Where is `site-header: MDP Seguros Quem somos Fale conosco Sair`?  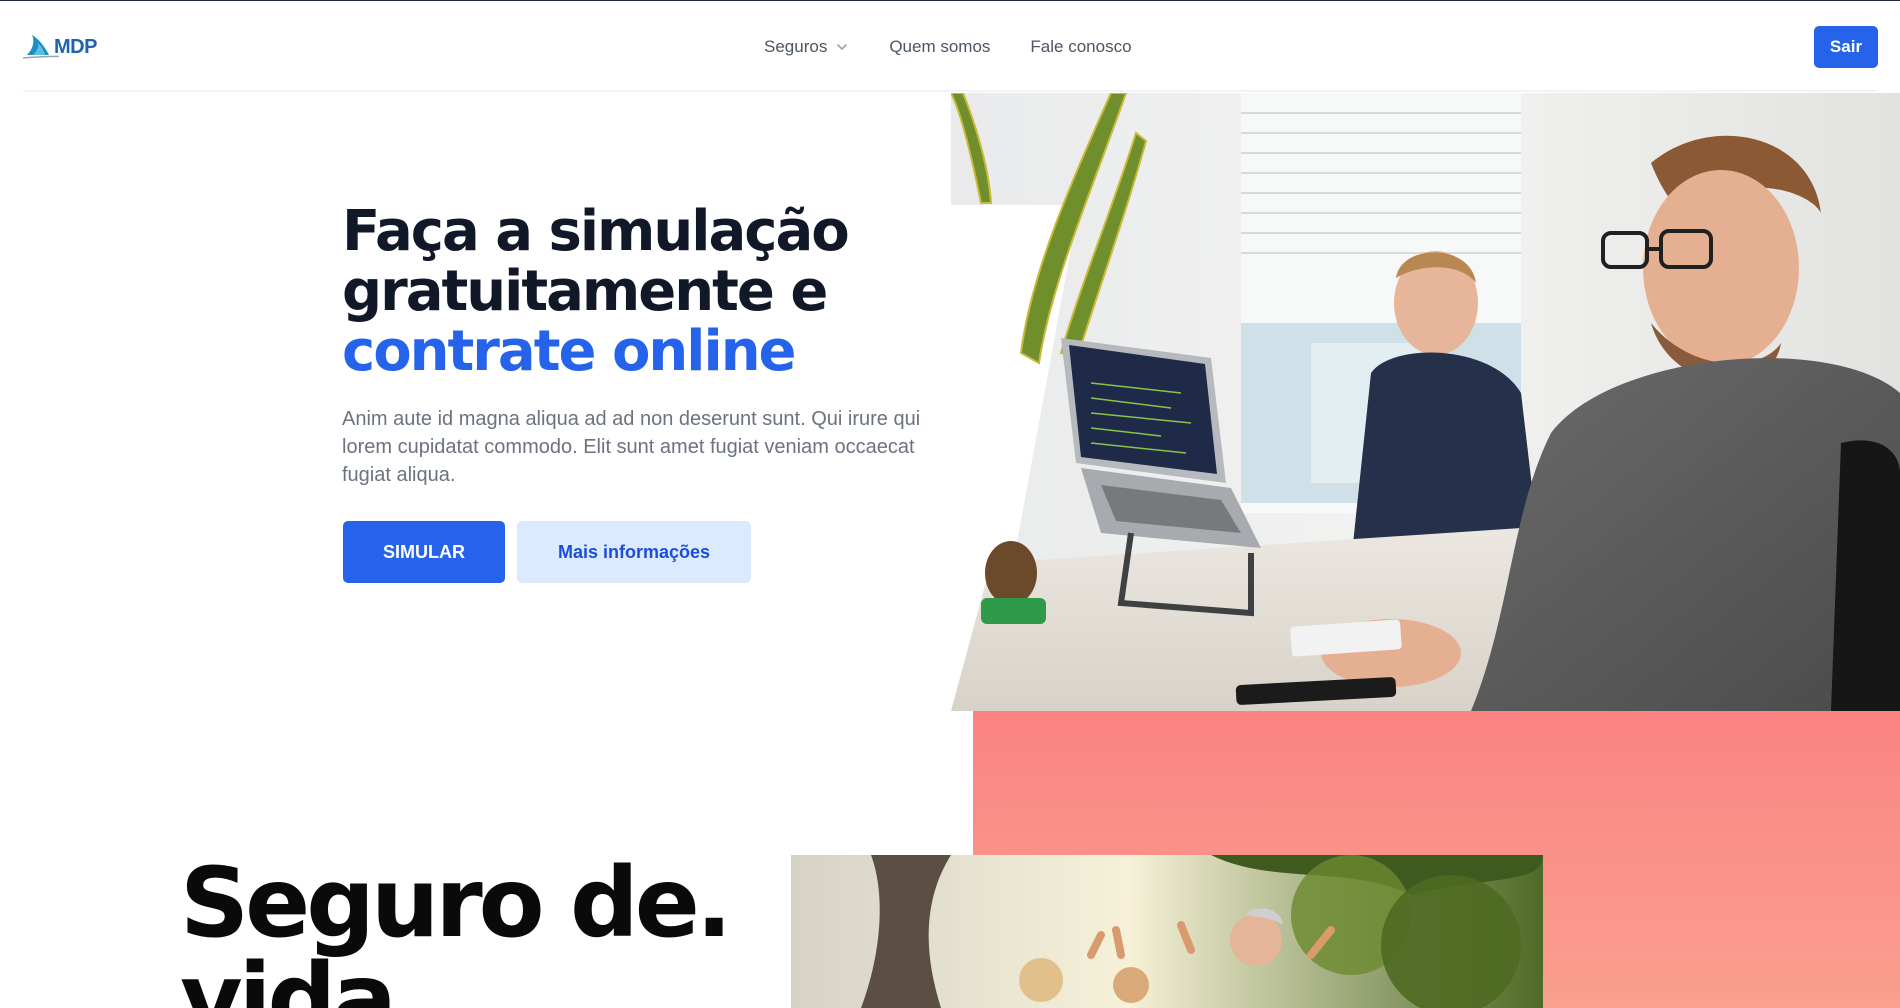 site-header: MDP Seguros Quem somos Fale conosco Sair is located at coordinates (950, 46).